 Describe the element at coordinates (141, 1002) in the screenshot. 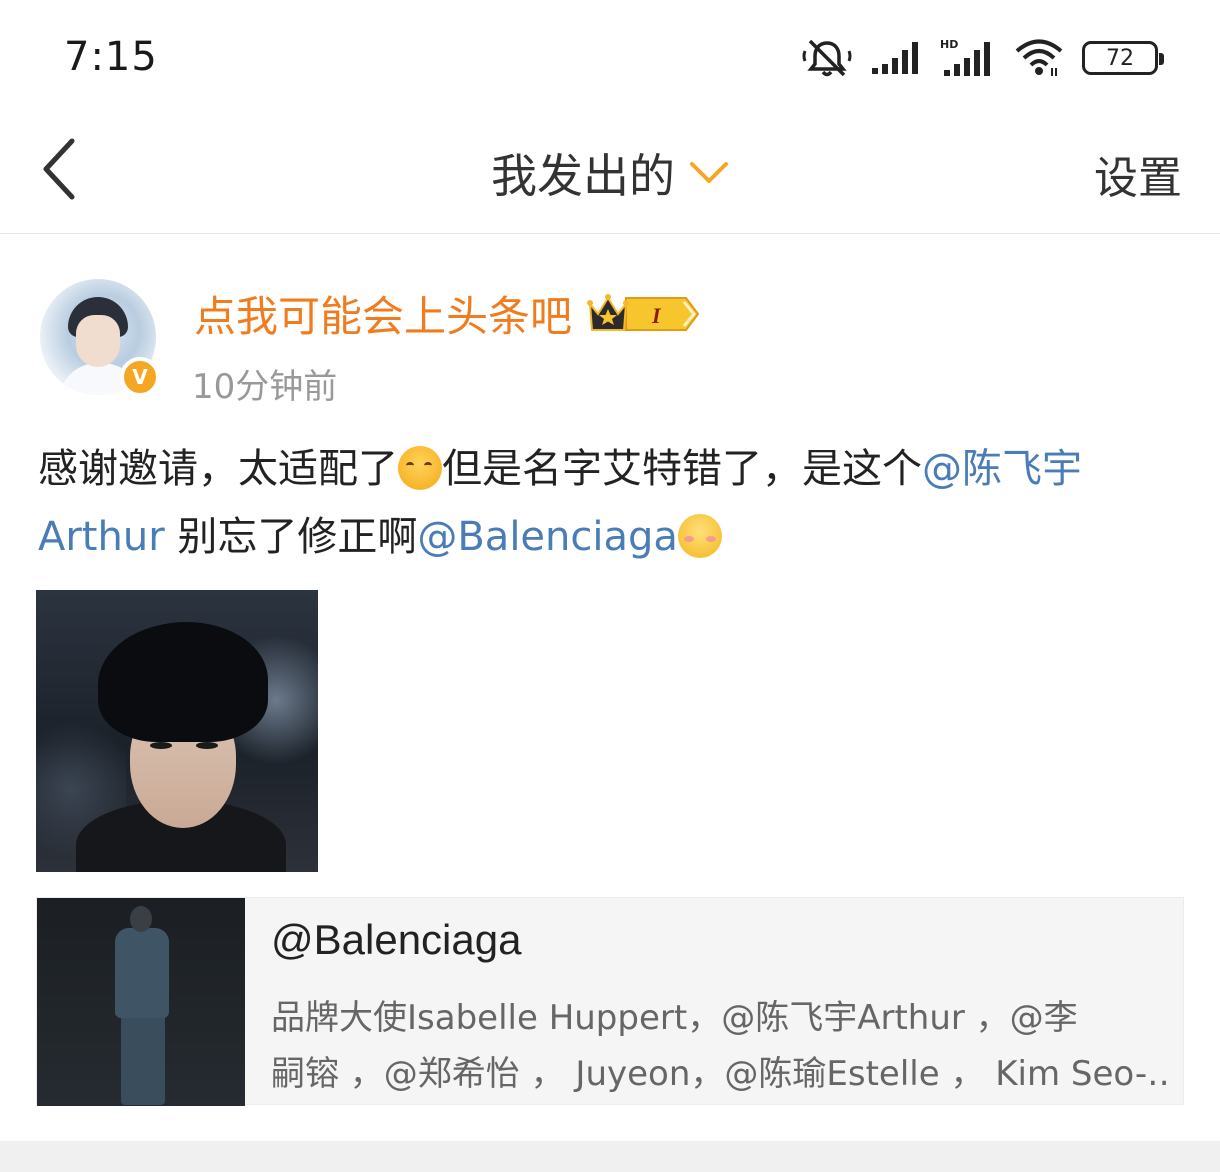

I see `link-card-thumbnail` at that location.